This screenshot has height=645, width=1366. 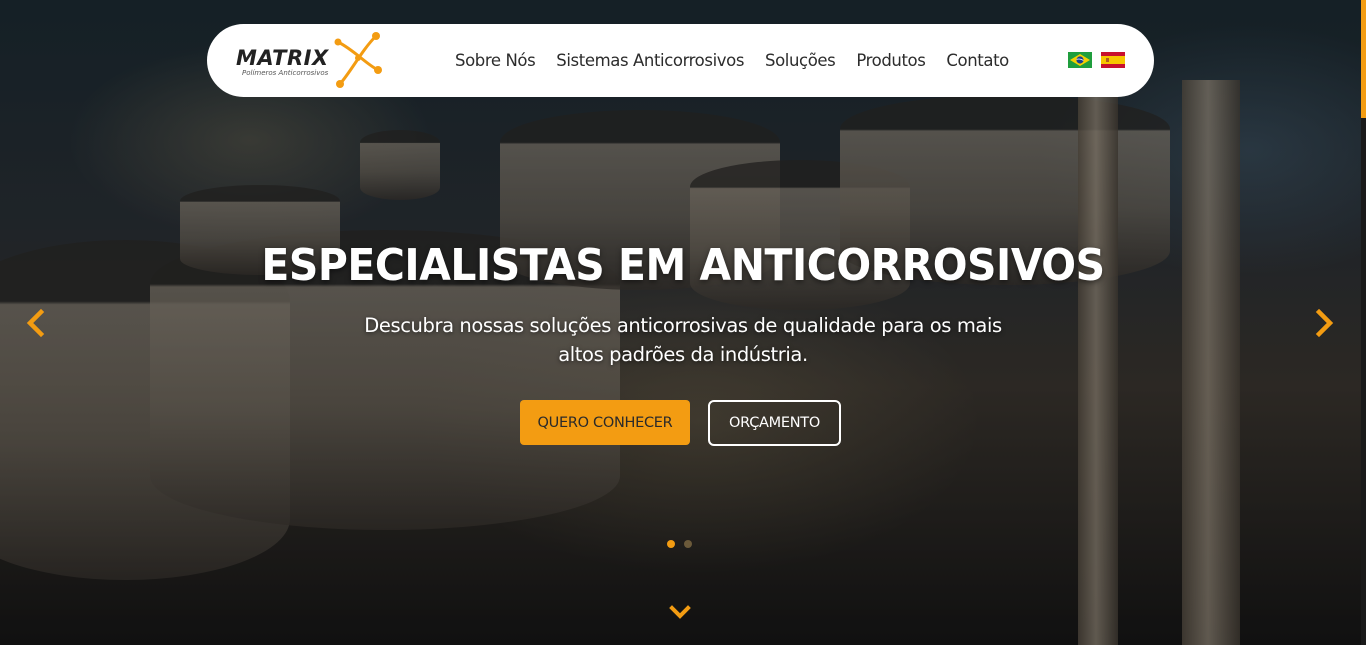 What do you see at coordinates (800, 60) in the screenshot?
I see `nav-item-solucoes: Soluções` at bounding box center [800, 60].